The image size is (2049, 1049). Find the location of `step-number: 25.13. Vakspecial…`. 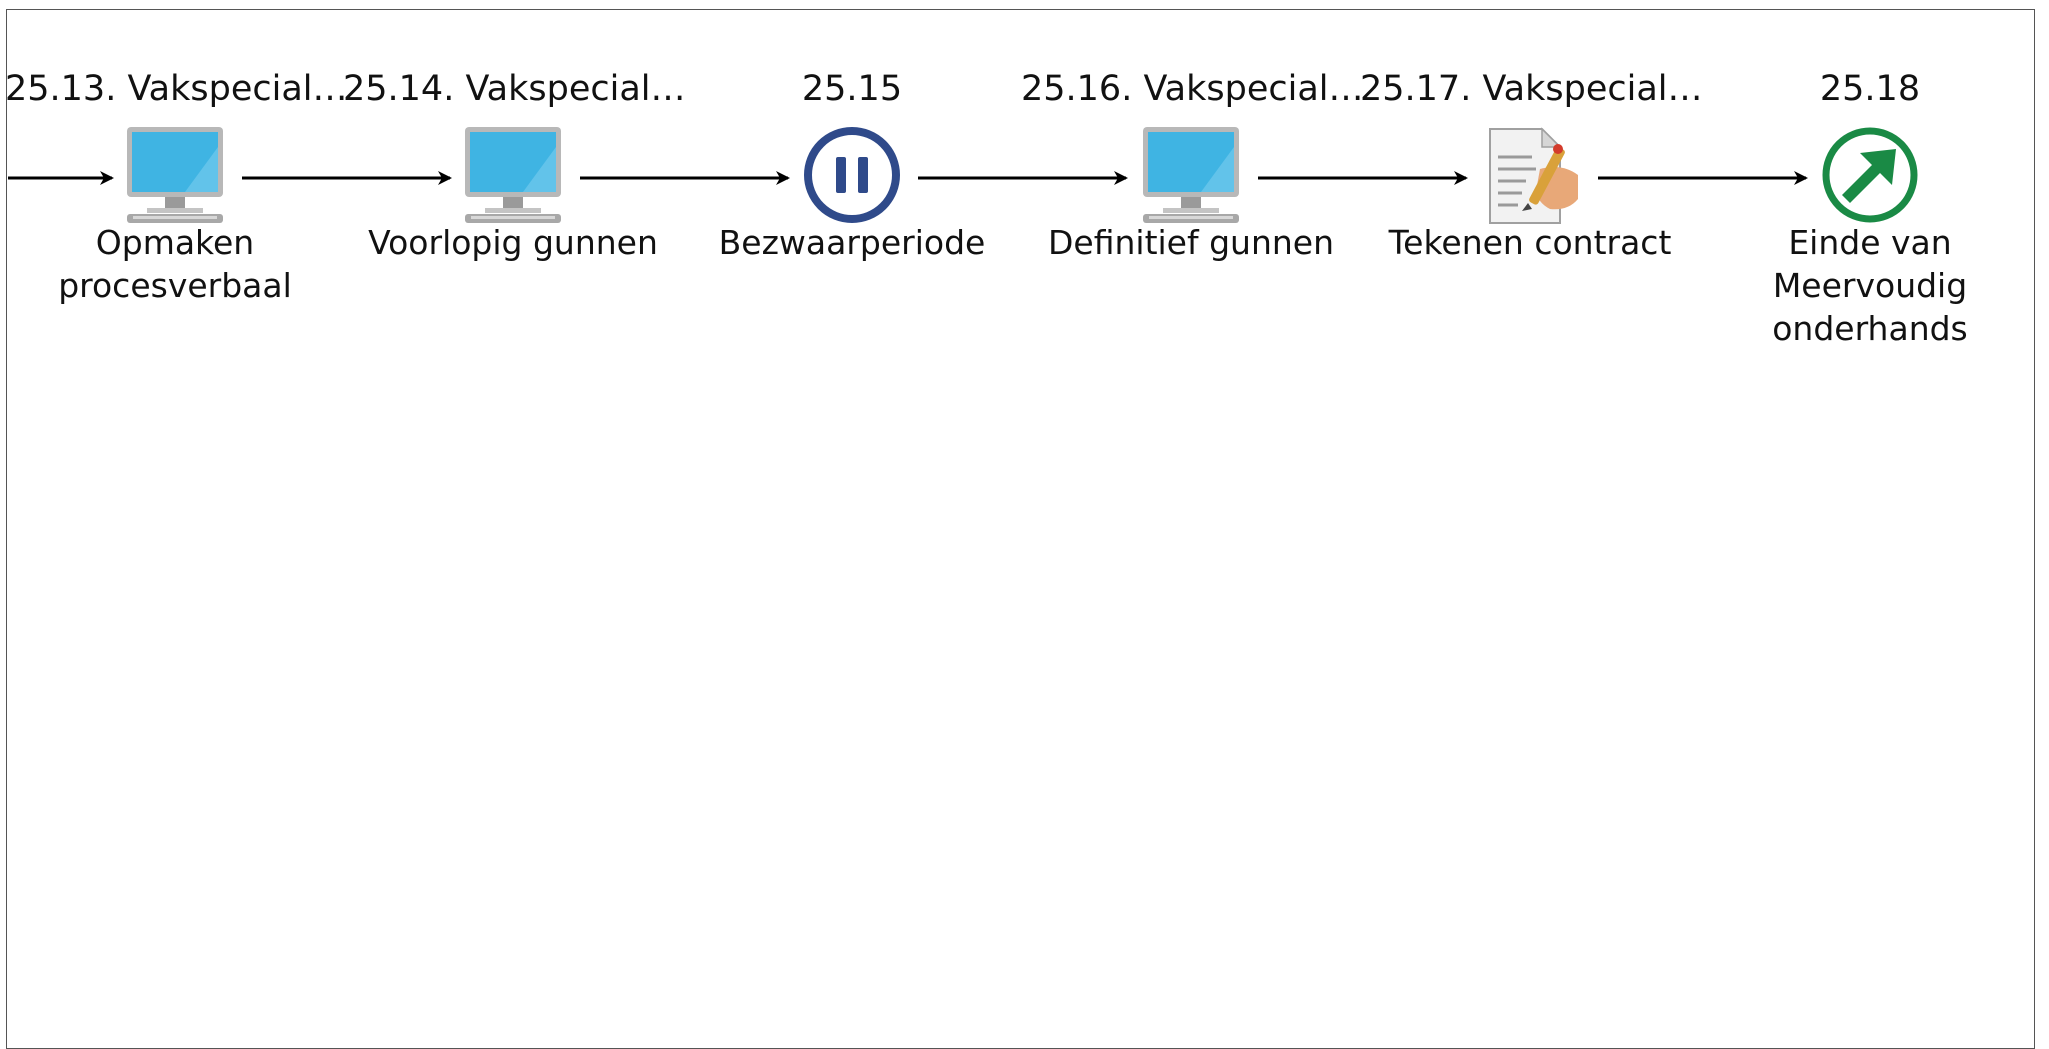

step-number: 25.13. Vakspecial… is located at coordinates (176, 89).